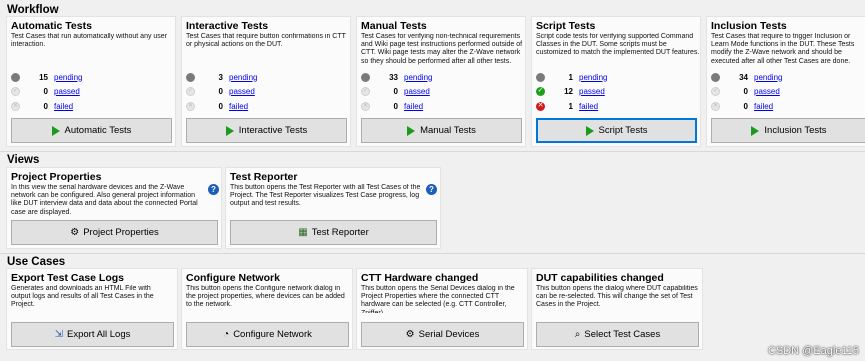 The image size is (865, 361). What do you see at coordinates (36, 262) in the screenshot?
I see `use-cases-heading: Use Cases` at bounding box center [36, 262].